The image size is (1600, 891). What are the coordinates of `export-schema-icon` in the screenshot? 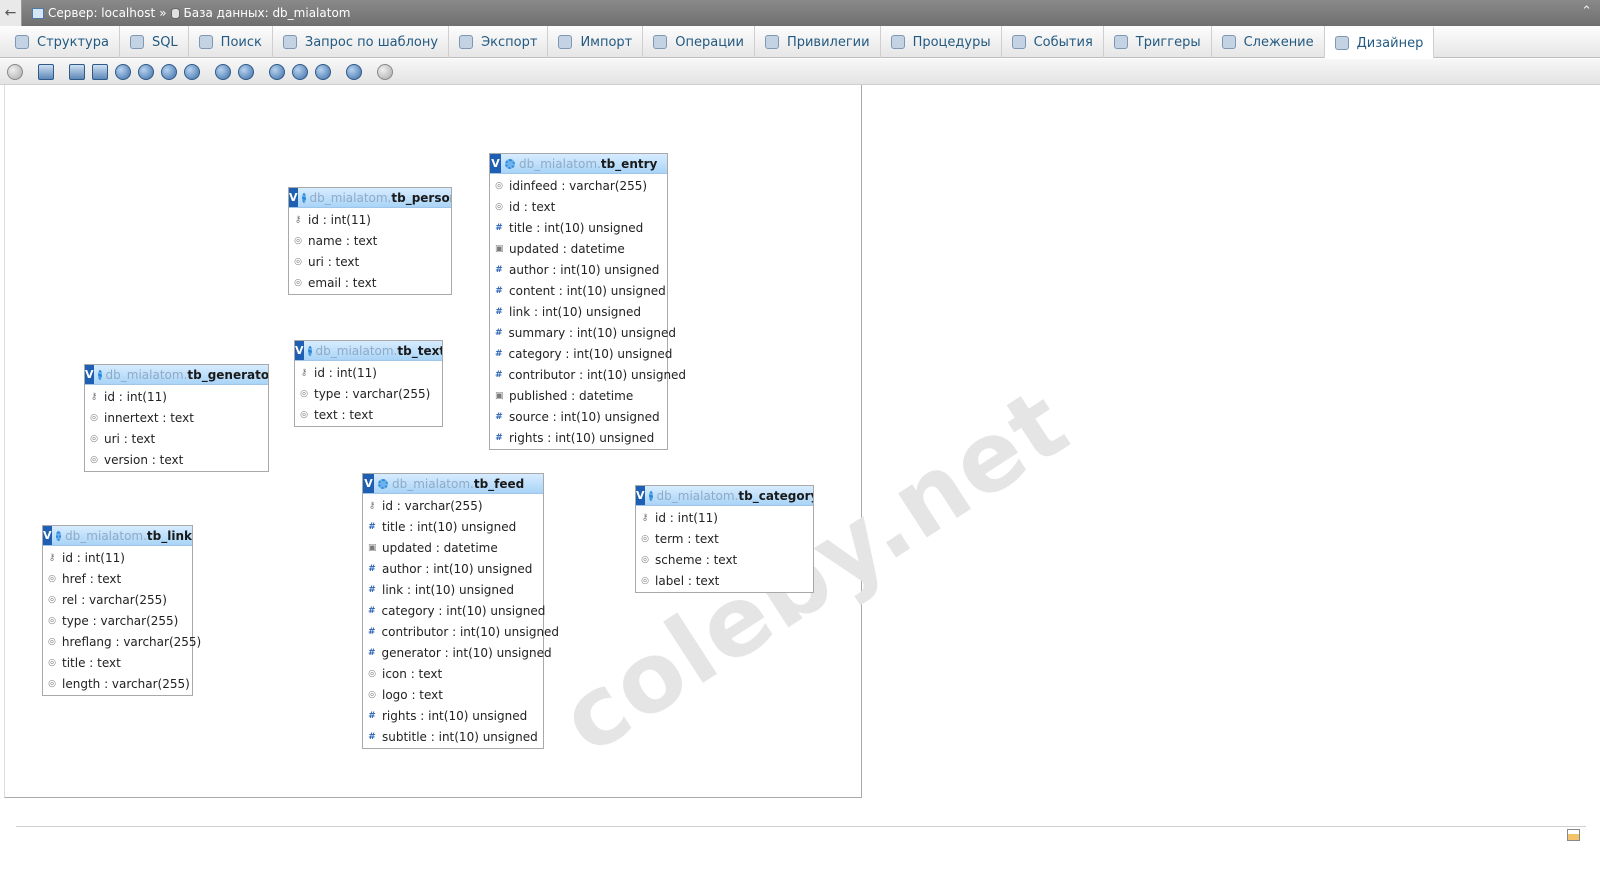 It's located at (354, 71).